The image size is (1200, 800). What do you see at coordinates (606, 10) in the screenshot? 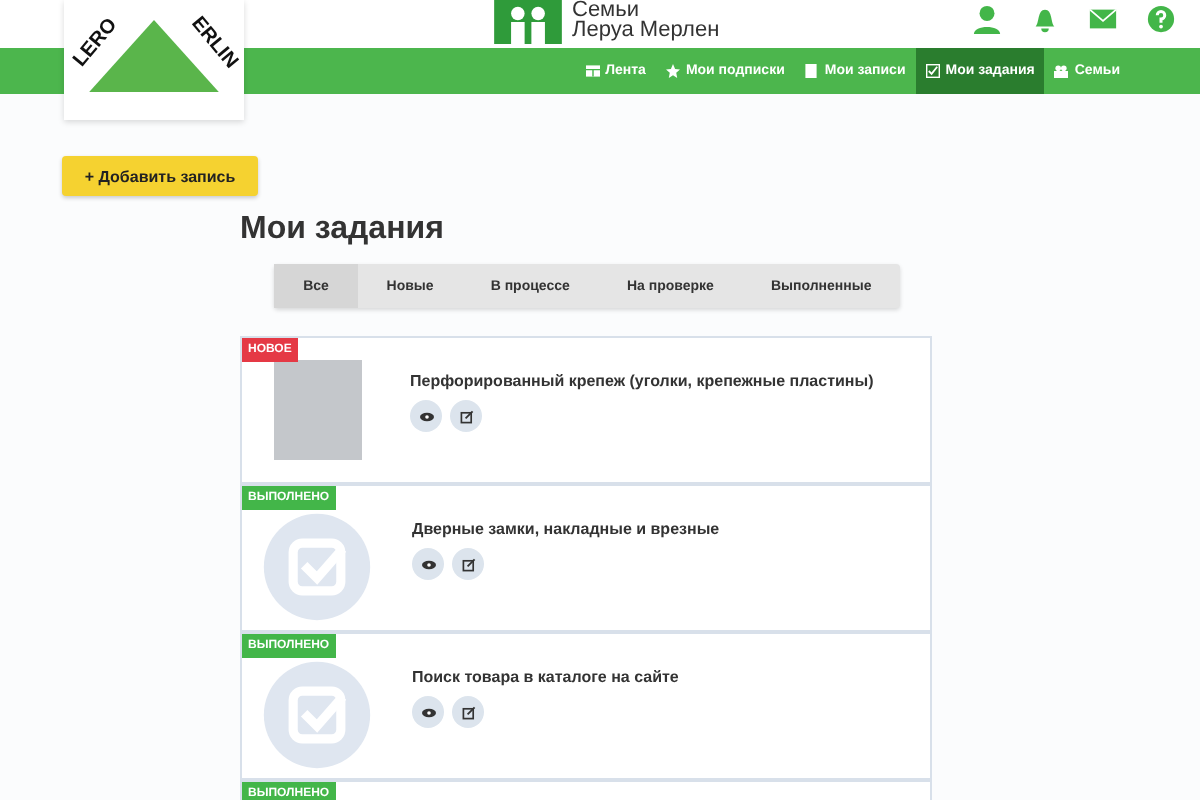
I see `site-title: Семьи` at bounding box center [606, 10].